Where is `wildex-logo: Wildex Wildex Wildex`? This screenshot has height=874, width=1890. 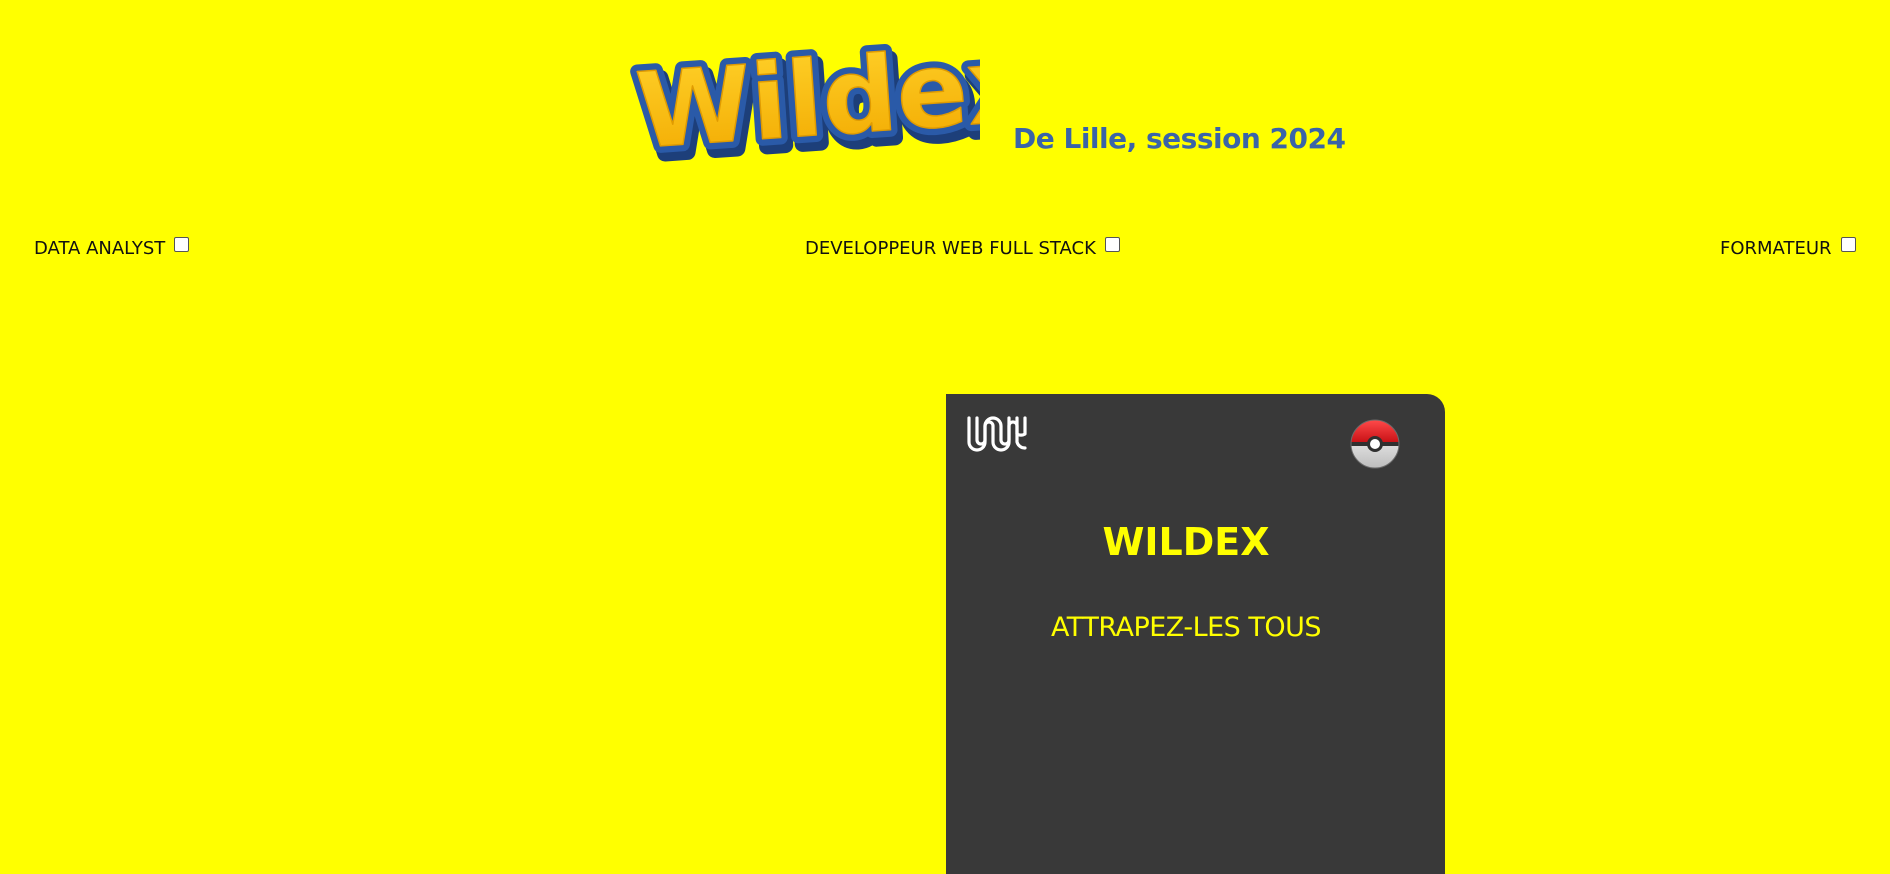 wildex-logo: Wildex Wildex Wildex is located at coordinates (800, 93).